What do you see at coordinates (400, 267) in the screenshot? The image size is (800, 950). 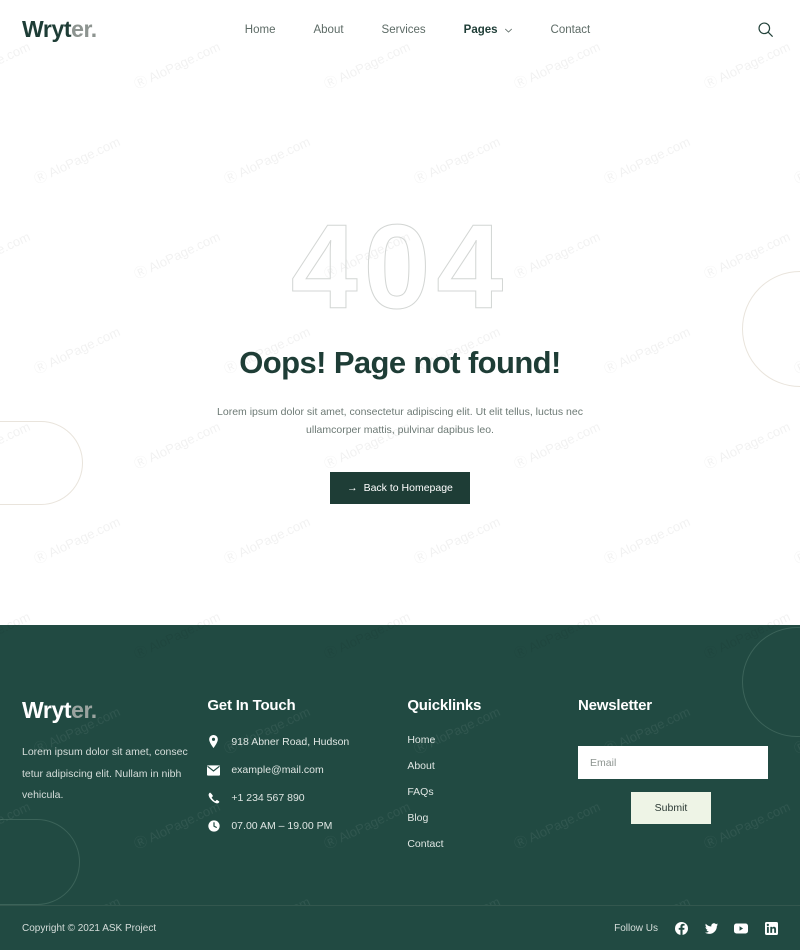 I see `error-code: 404` at bounding box center [400, 267].